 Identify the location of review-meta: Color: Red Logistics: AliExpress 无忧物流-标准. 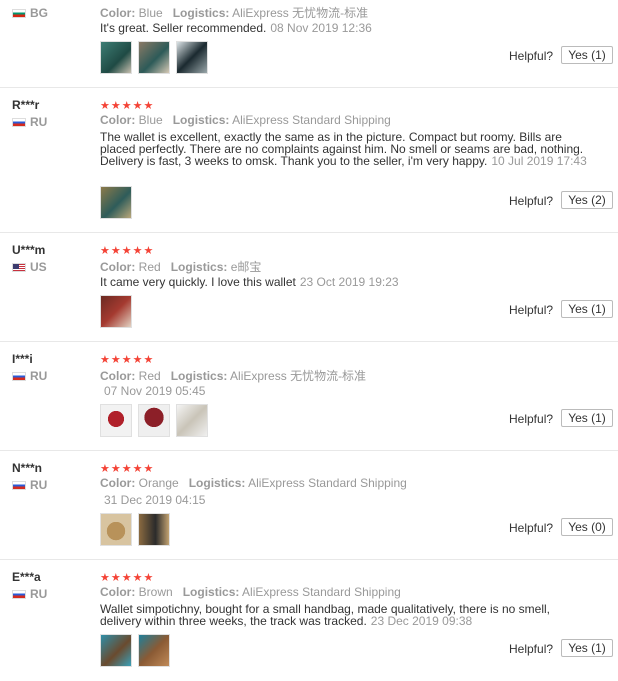
(233, 375).